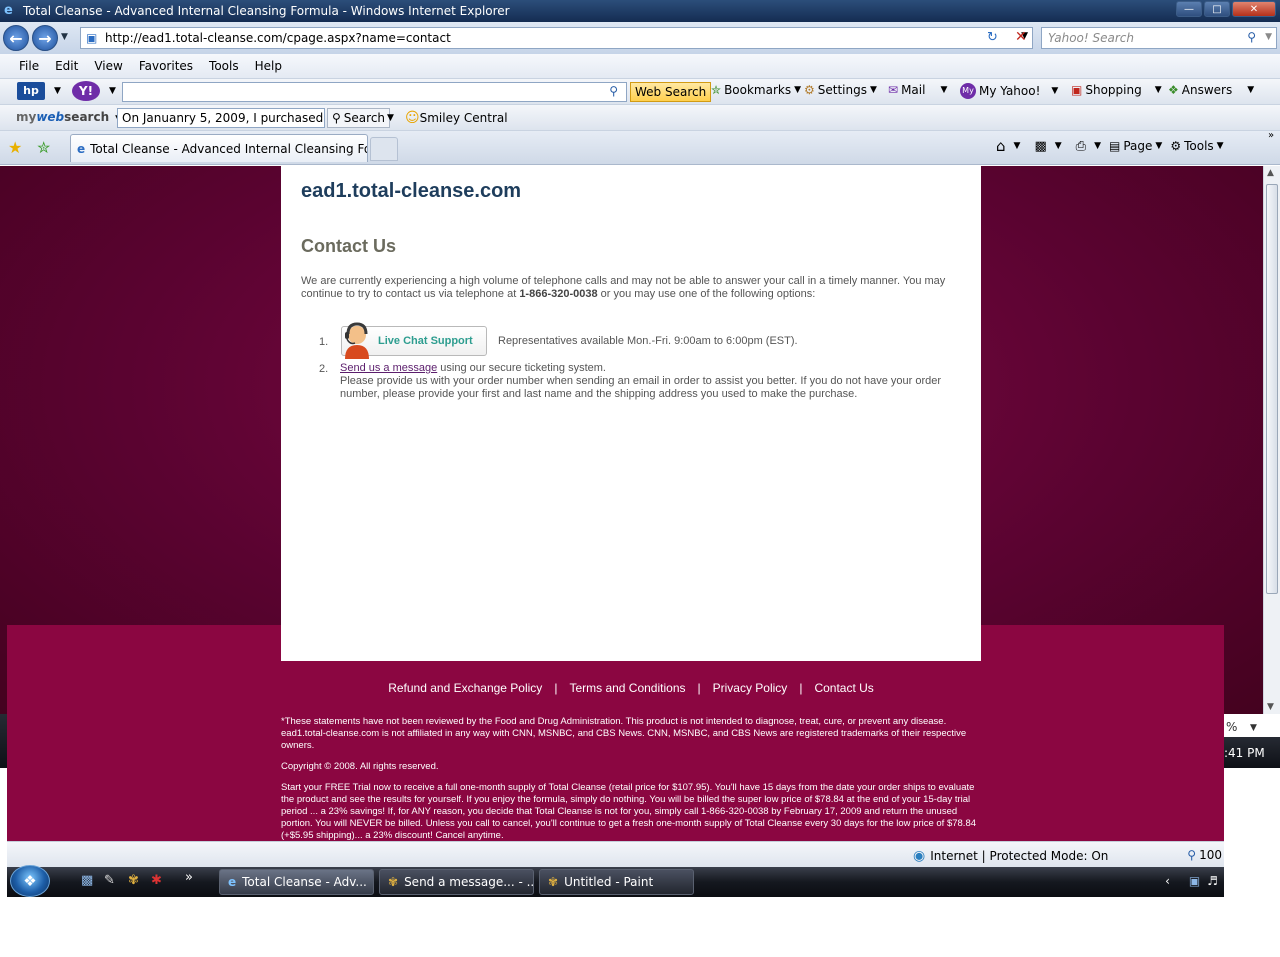 The image size is (1280, 957). What do you see at coordinates (1194, 881) in the screenshot?
I see `network-icon: ▣` at bounding box center [1194, 881].